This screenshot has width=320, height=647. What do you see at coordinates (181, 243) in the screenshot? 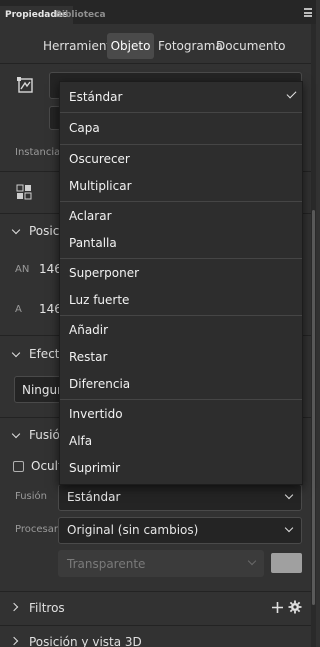
I see `menu-item-screen: Pantalla` at bounding box center [181, 243].